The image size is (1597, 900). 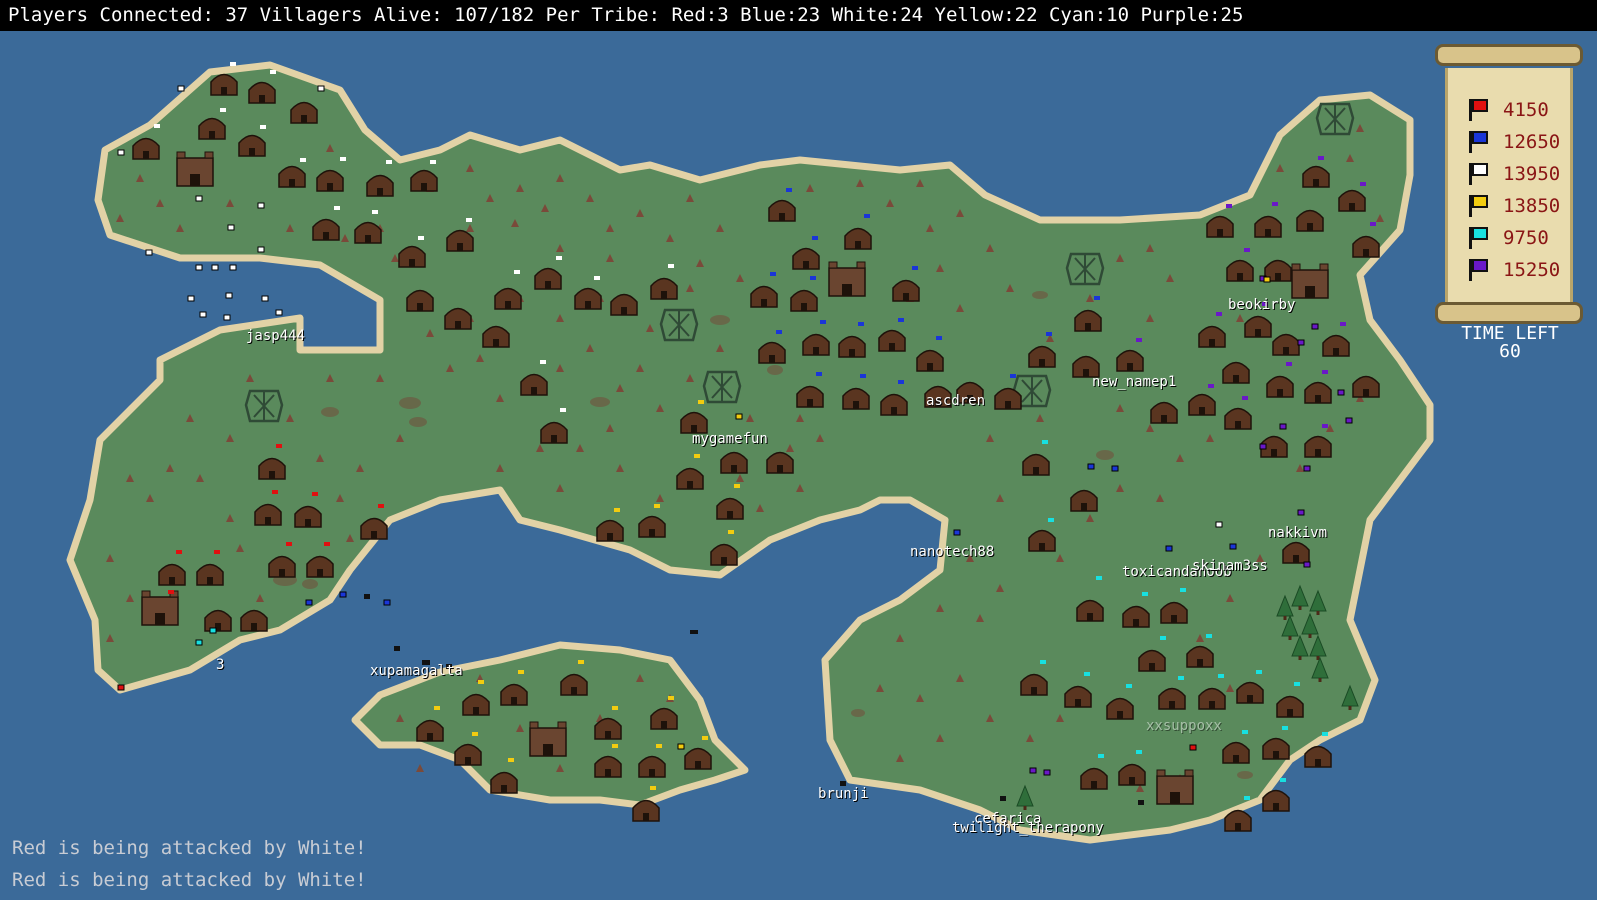 What do you see at coordinates (730, 439) in the screenshot?
I see `player-tag-mygamefun: mygamefun` at bounding box center [730, 439].